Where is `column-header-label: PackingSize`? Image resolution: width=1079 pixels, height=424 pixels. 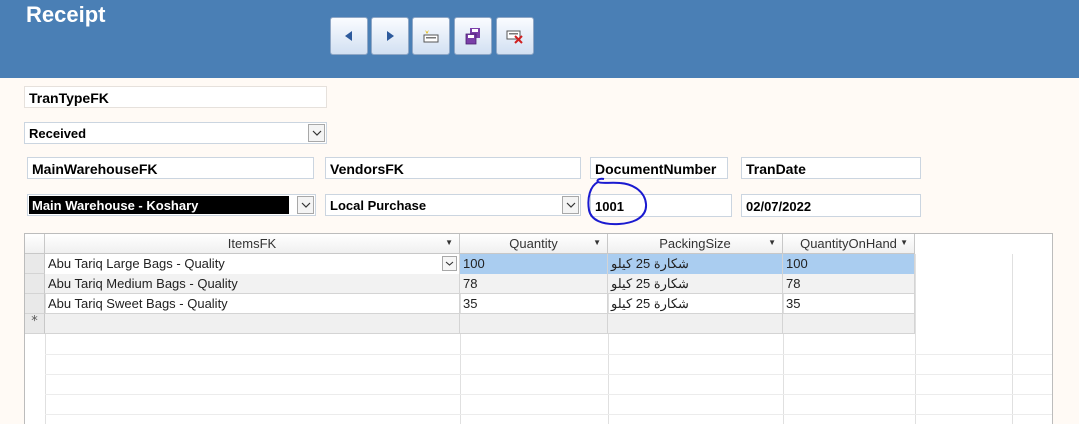 column-header-label: PackingSize is located at coordinates (695, 243).